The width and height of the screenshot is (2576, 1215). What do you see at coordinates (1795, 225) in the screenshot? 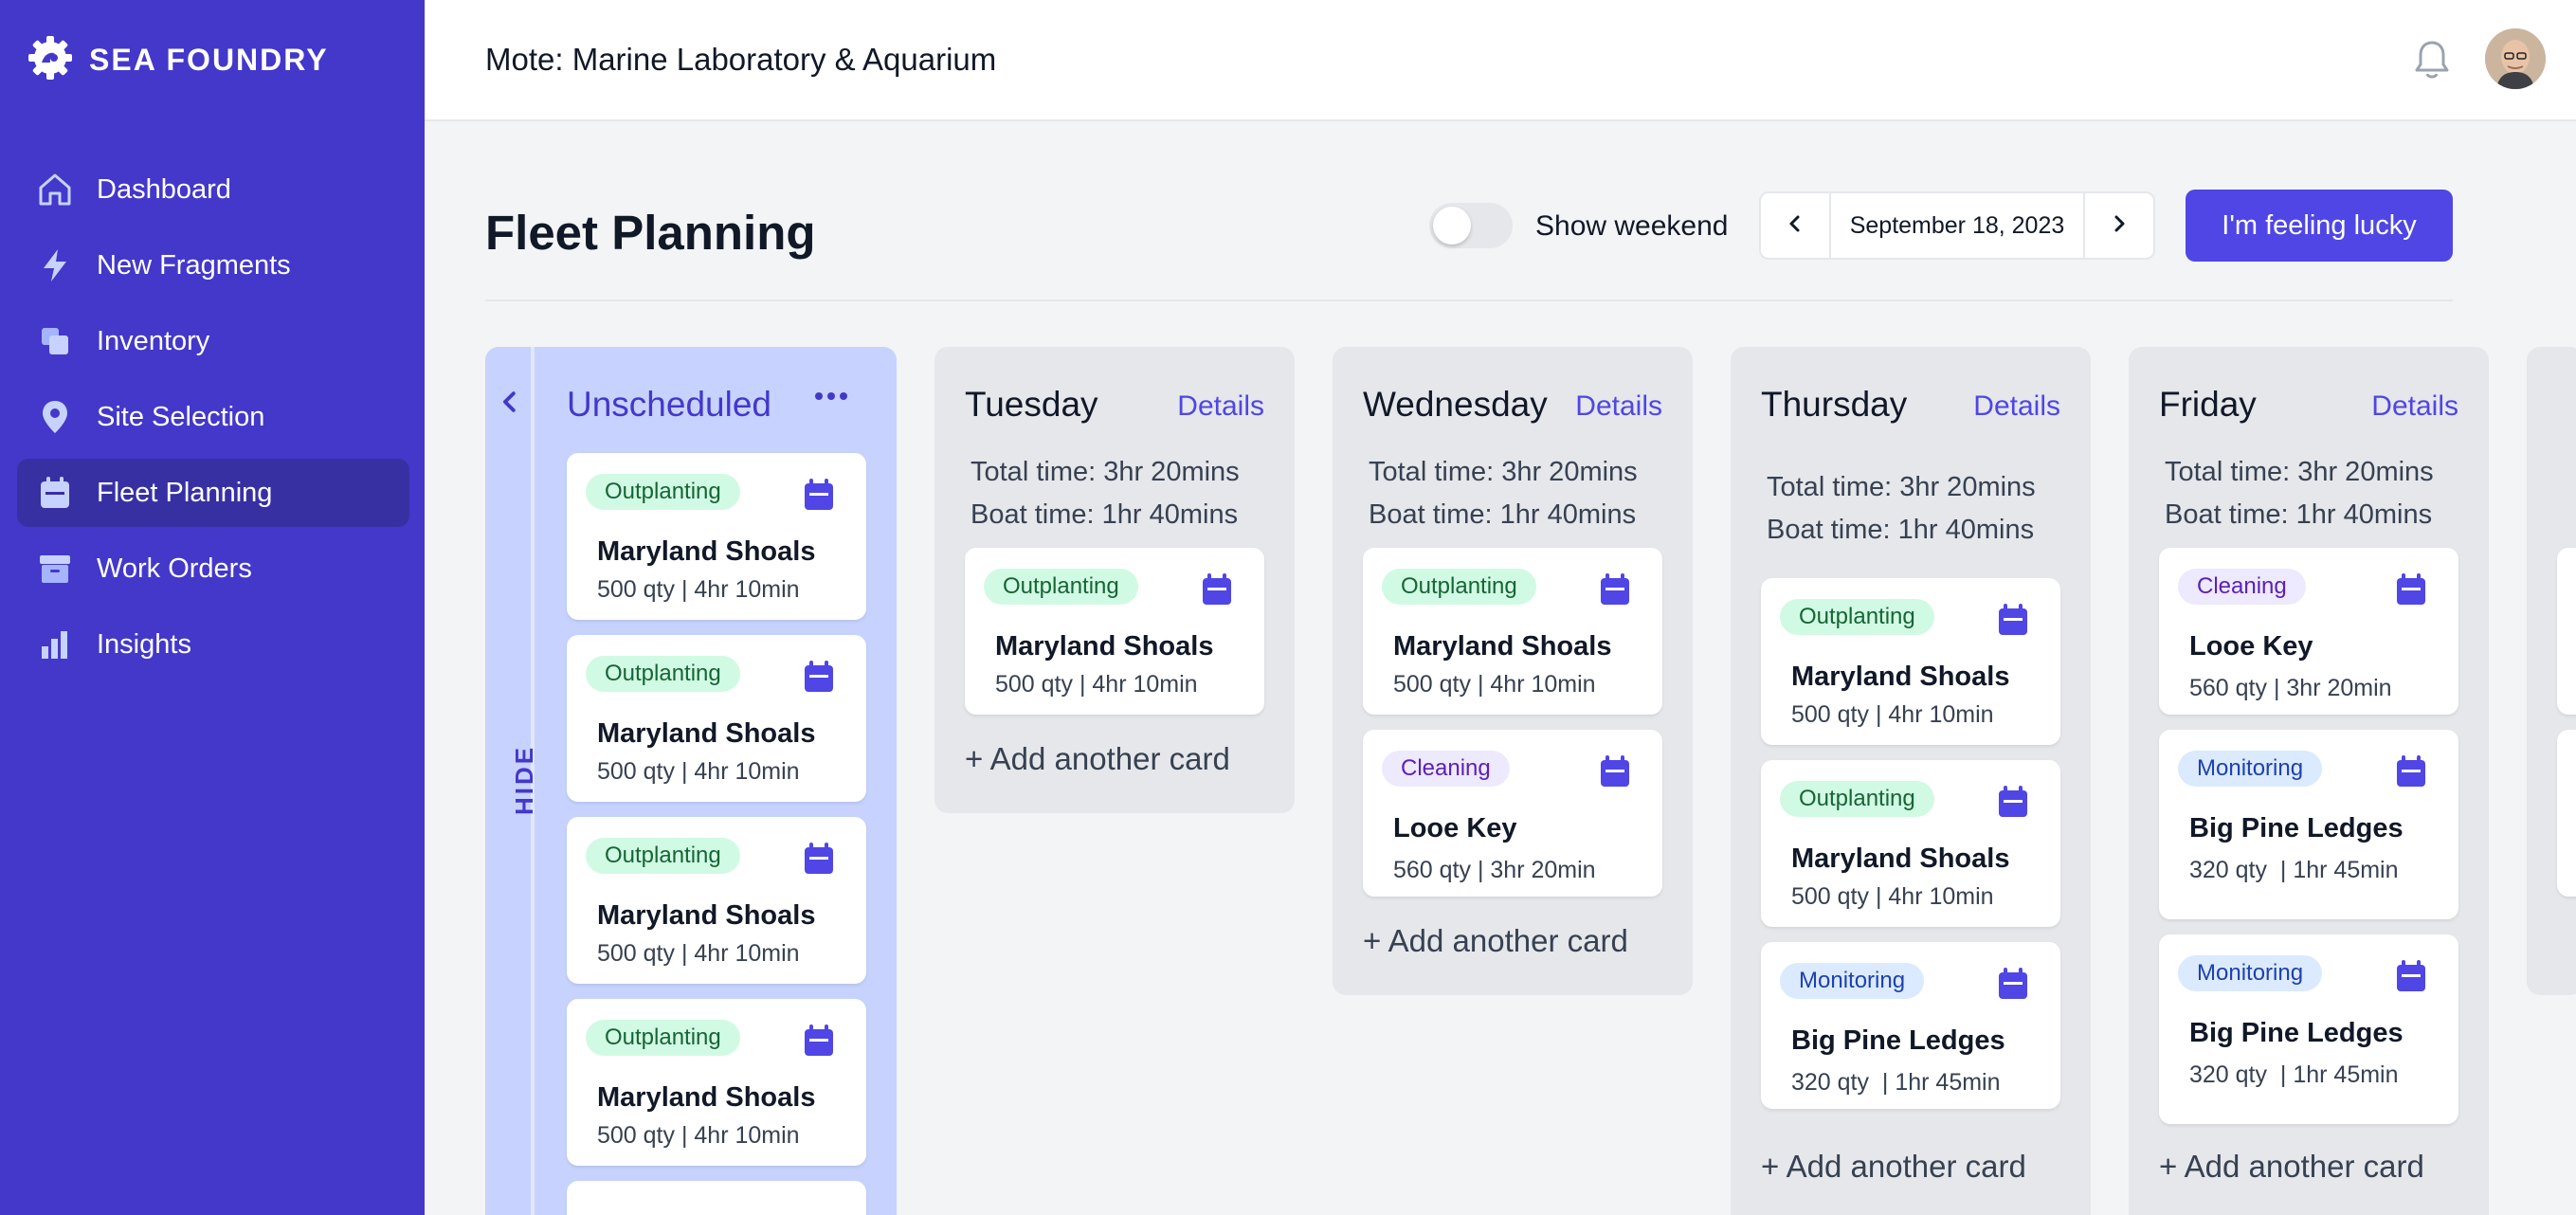
I see `prev-week-button` at bounding box center [1795, 225].